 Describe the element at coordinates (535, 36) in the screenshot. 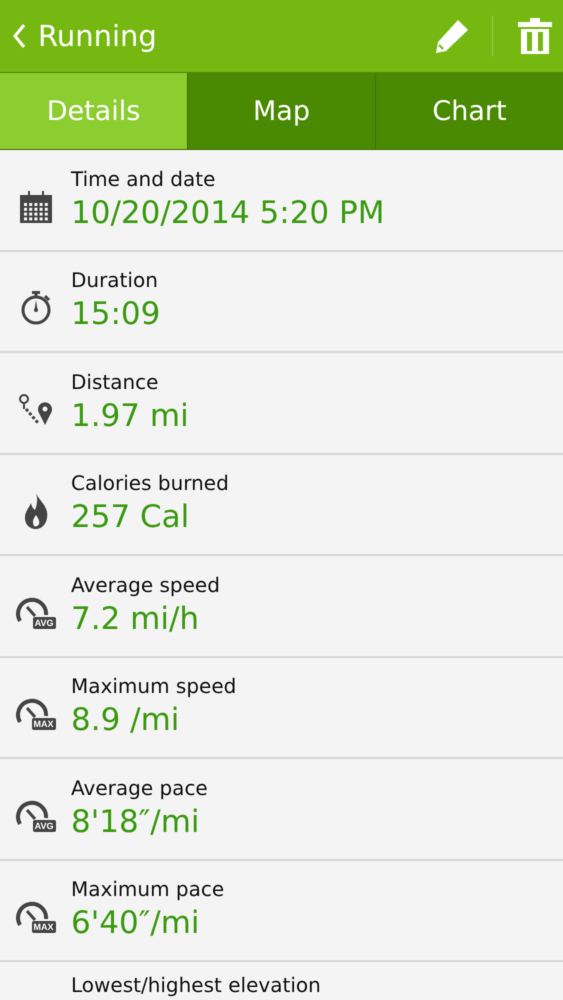

I see `trash-icon` at that location.